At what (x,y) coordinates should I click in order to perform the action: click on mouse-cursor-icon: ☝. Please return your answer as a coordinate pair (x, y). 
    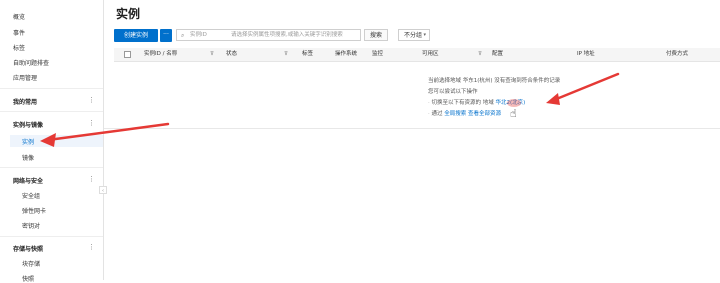
    Looking at the image, I should click on (513, 113).